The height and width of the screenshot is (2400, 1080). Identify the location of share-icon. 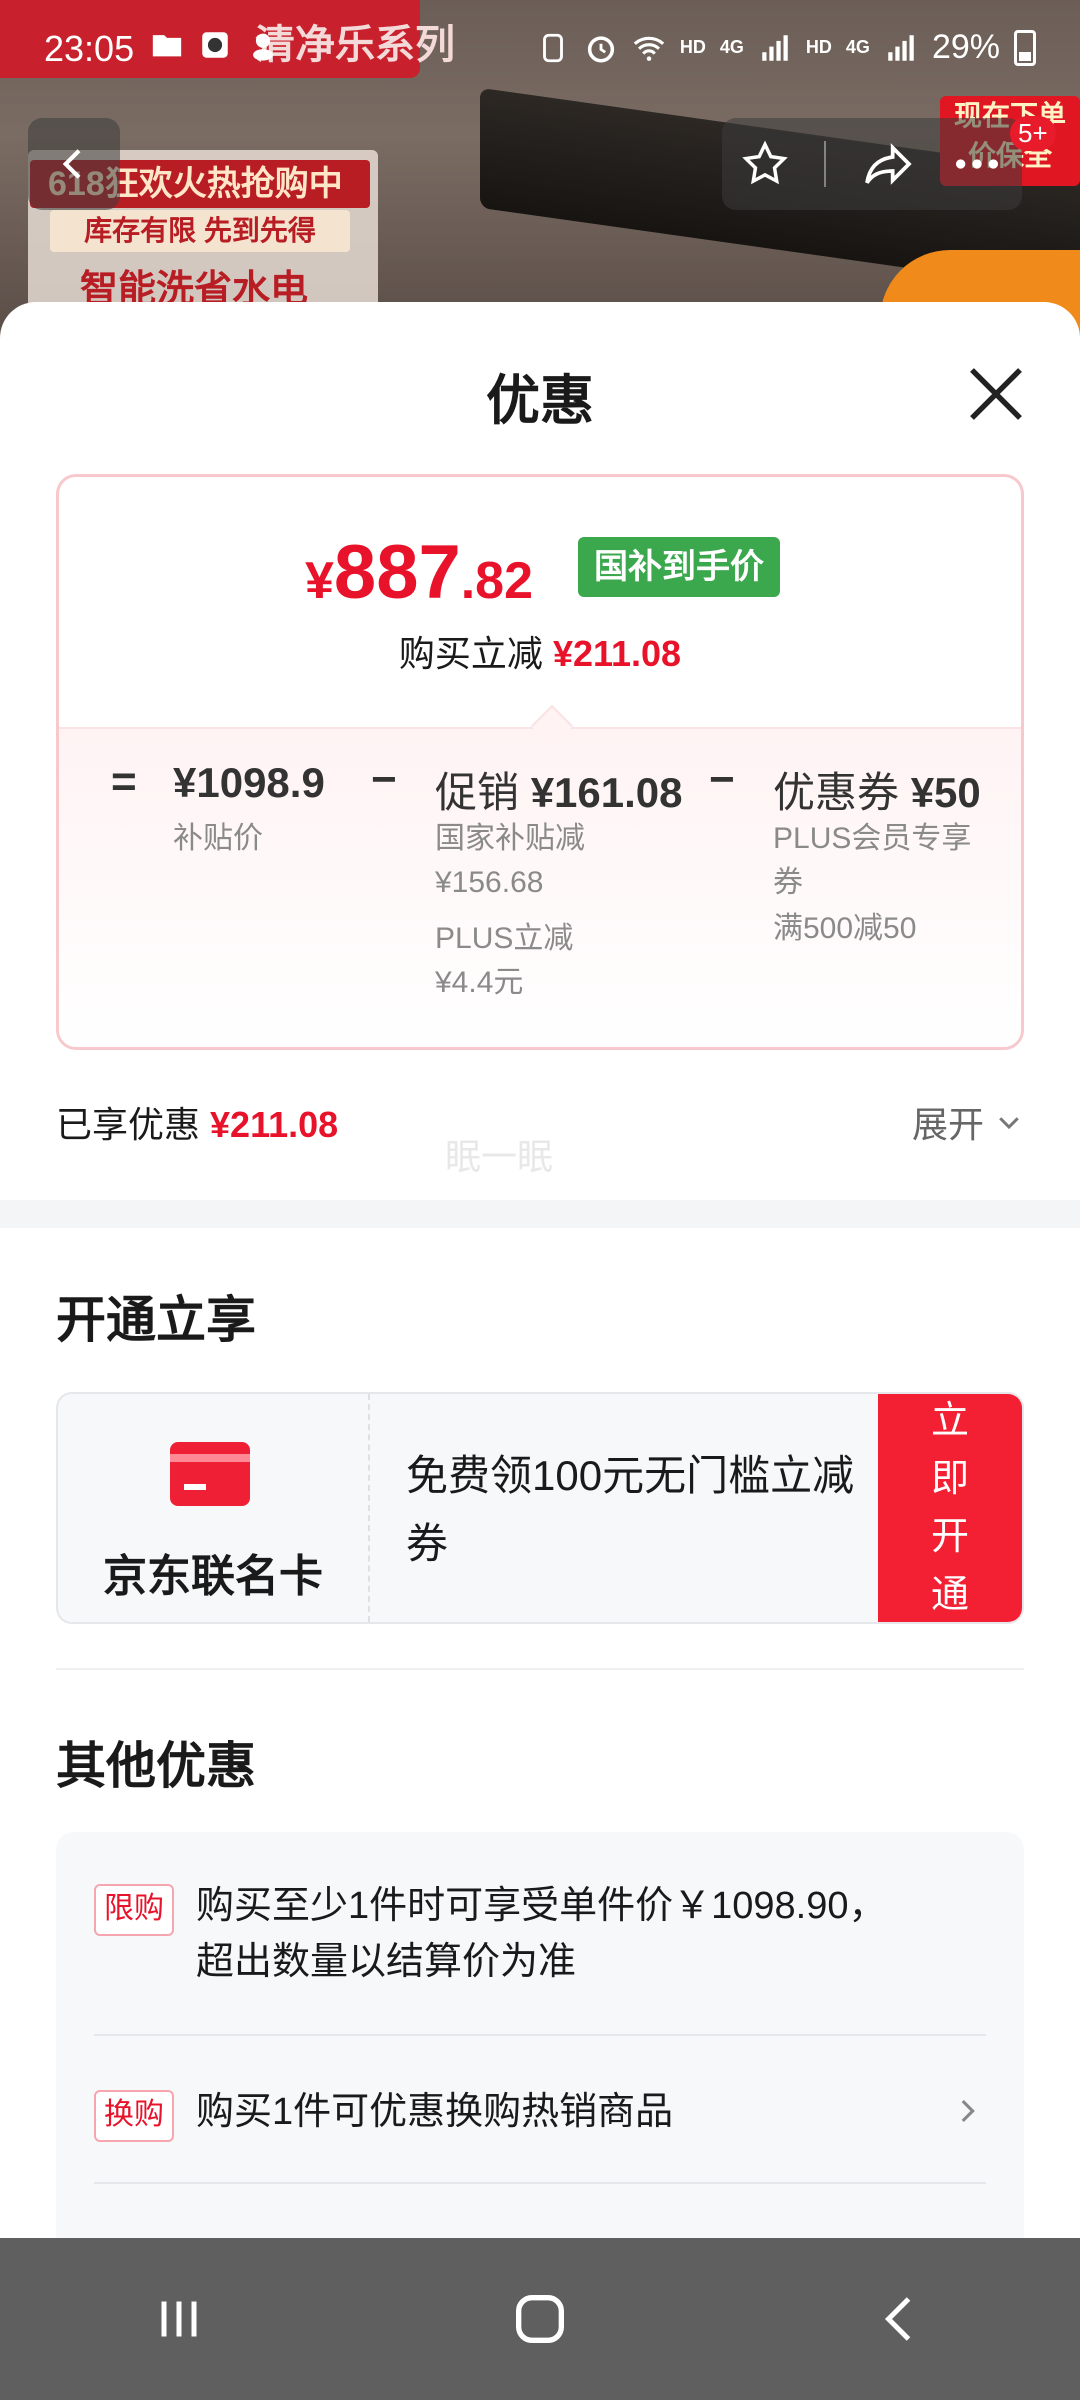
(888, 164).